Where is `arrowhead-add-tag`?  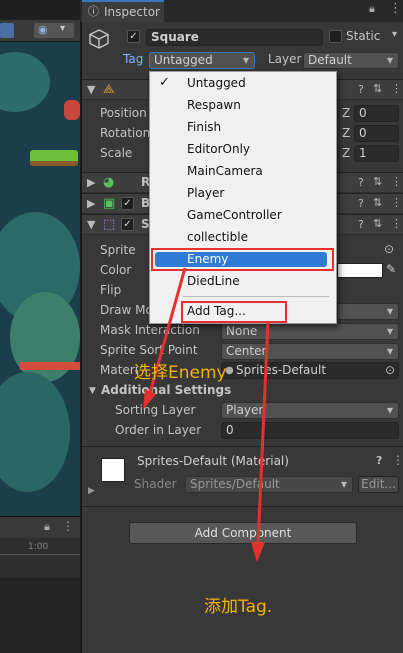 arrowhead-add-tag is located at coordinates (258, 552).